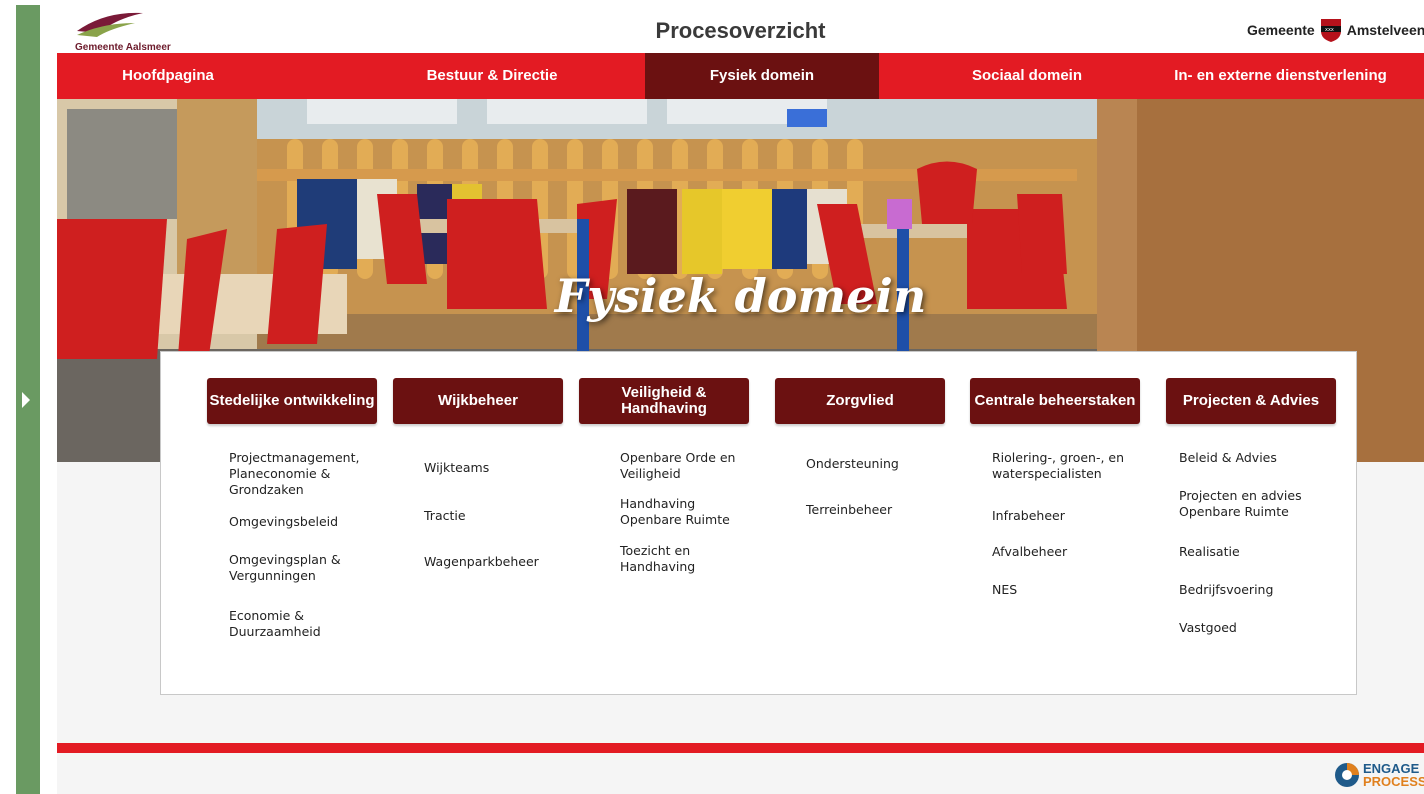  What do you see at coordinates (1072, 516) in the screenshot?
I see `process-item: Infrabeheer` at bounding box center [1072, 516].